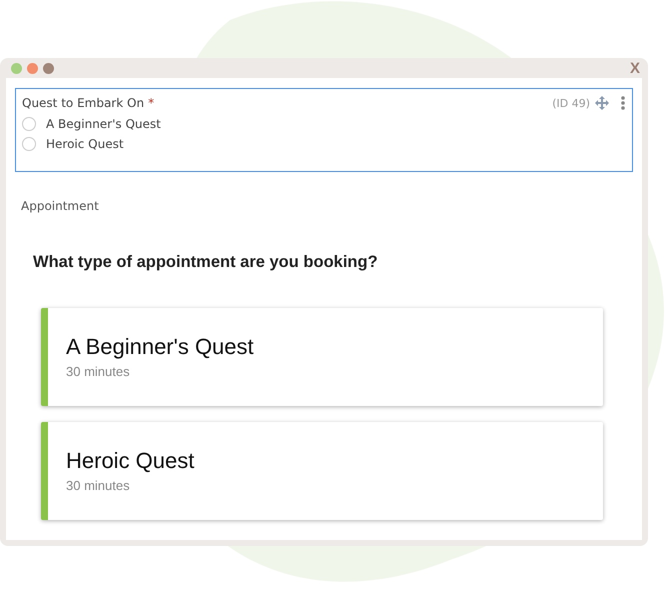  Describe the element at coordinates (103, 124) in the screenshot. I see `option-label: A Beginner's Quest` at that location.